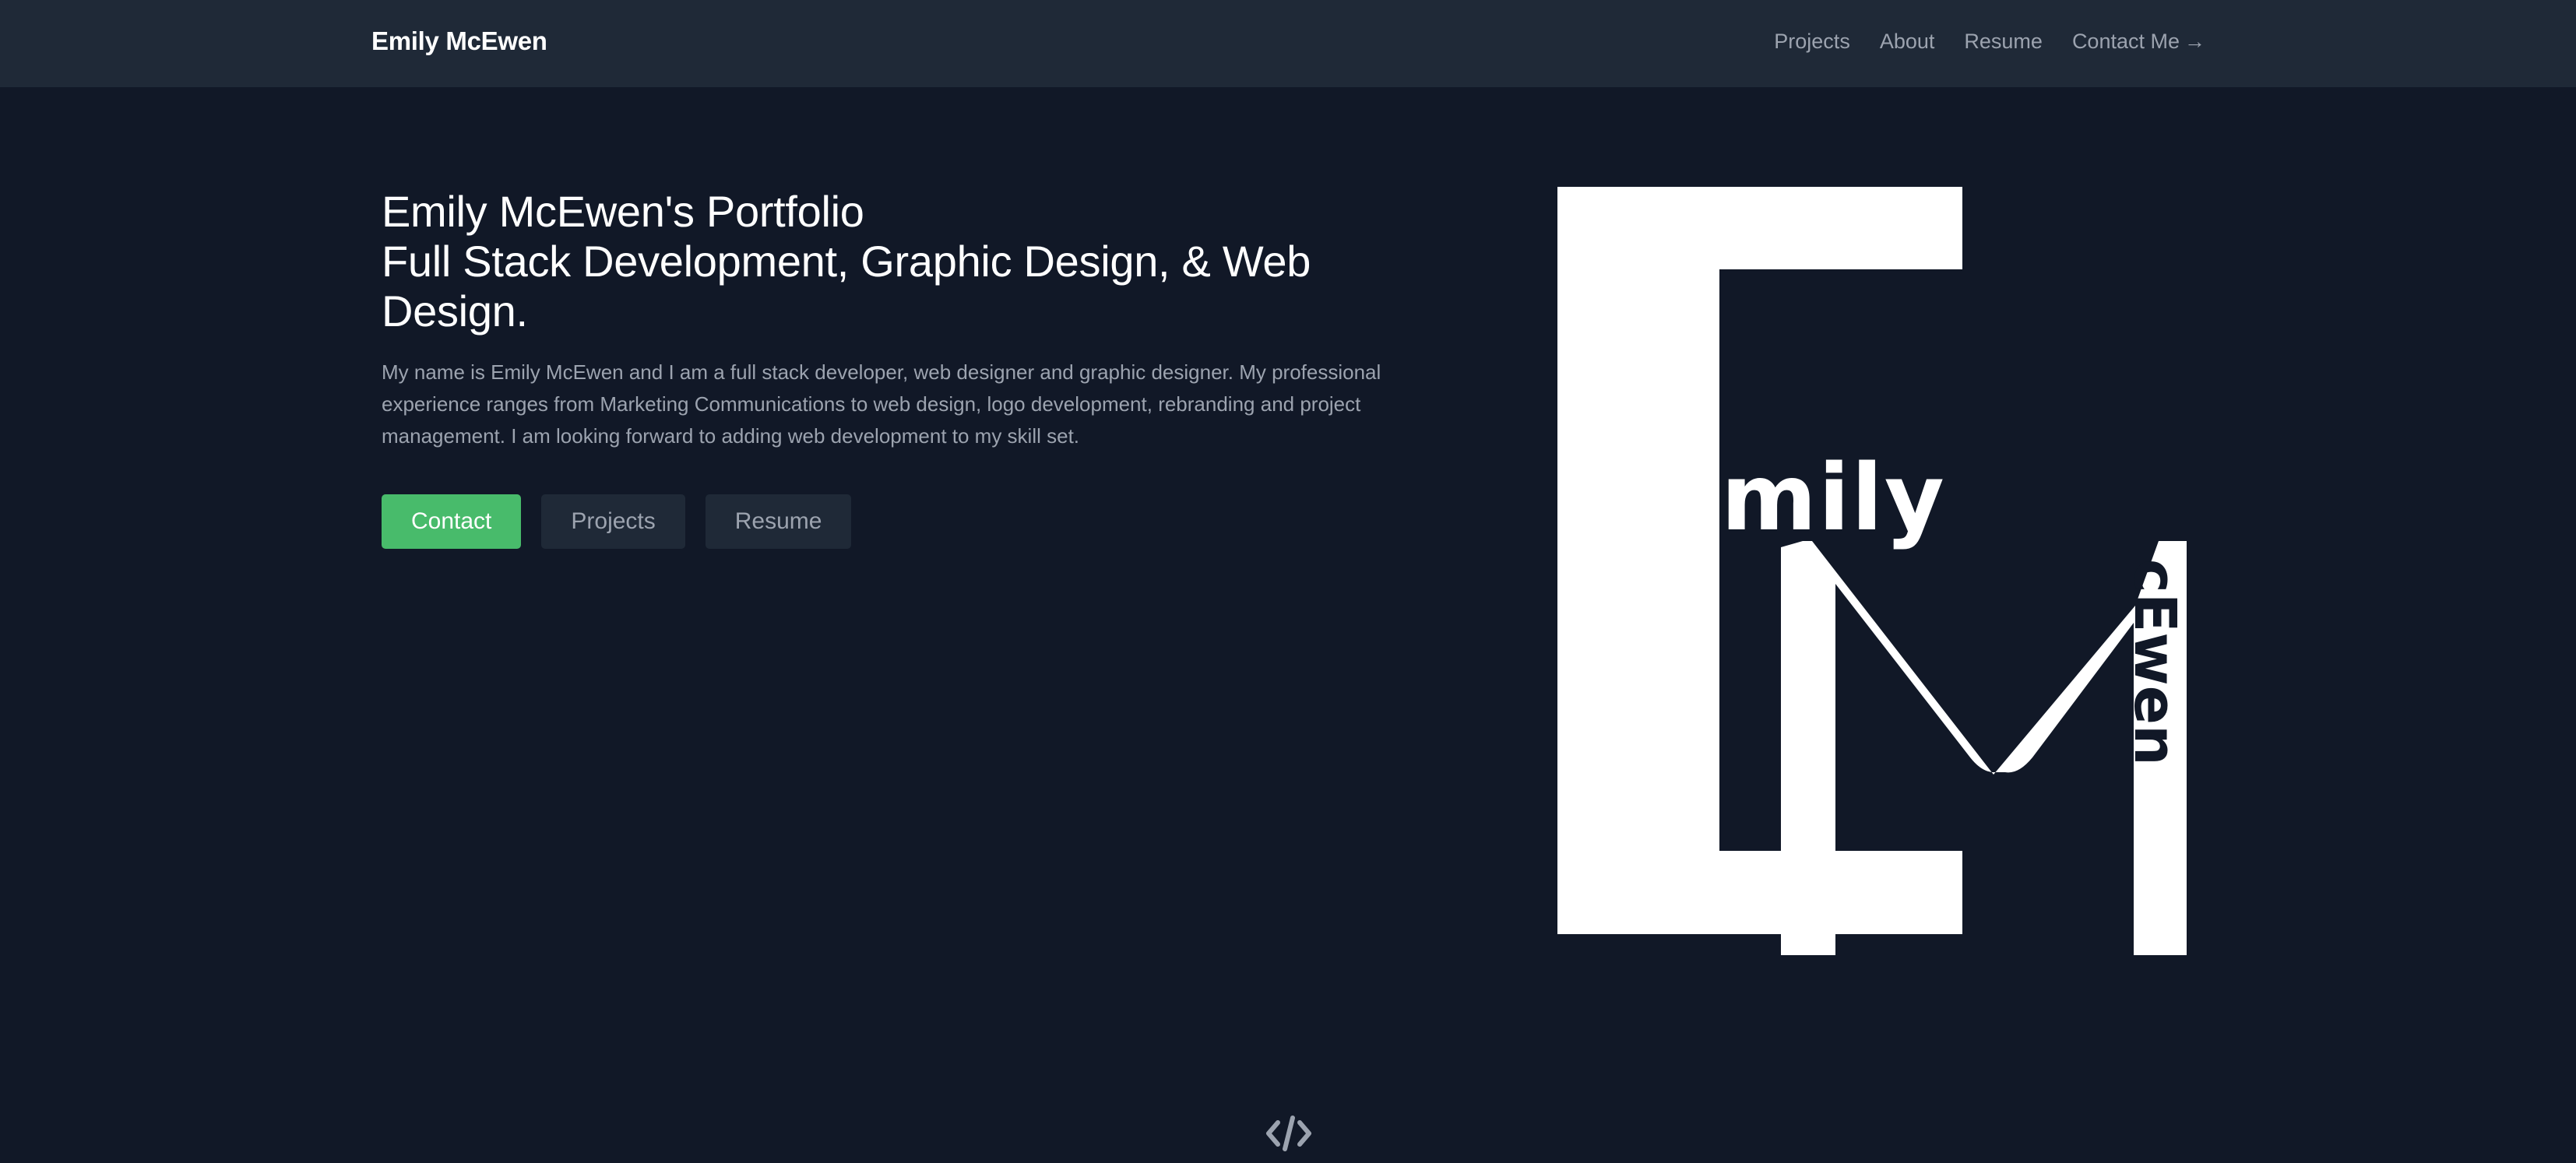 The height and width of the screenshot is (1163, 2576). What do you see at coordinates (2003, 42) in the screenshot?
I see `nav-link-resume: Resume` at bounding box center [2003, 42].